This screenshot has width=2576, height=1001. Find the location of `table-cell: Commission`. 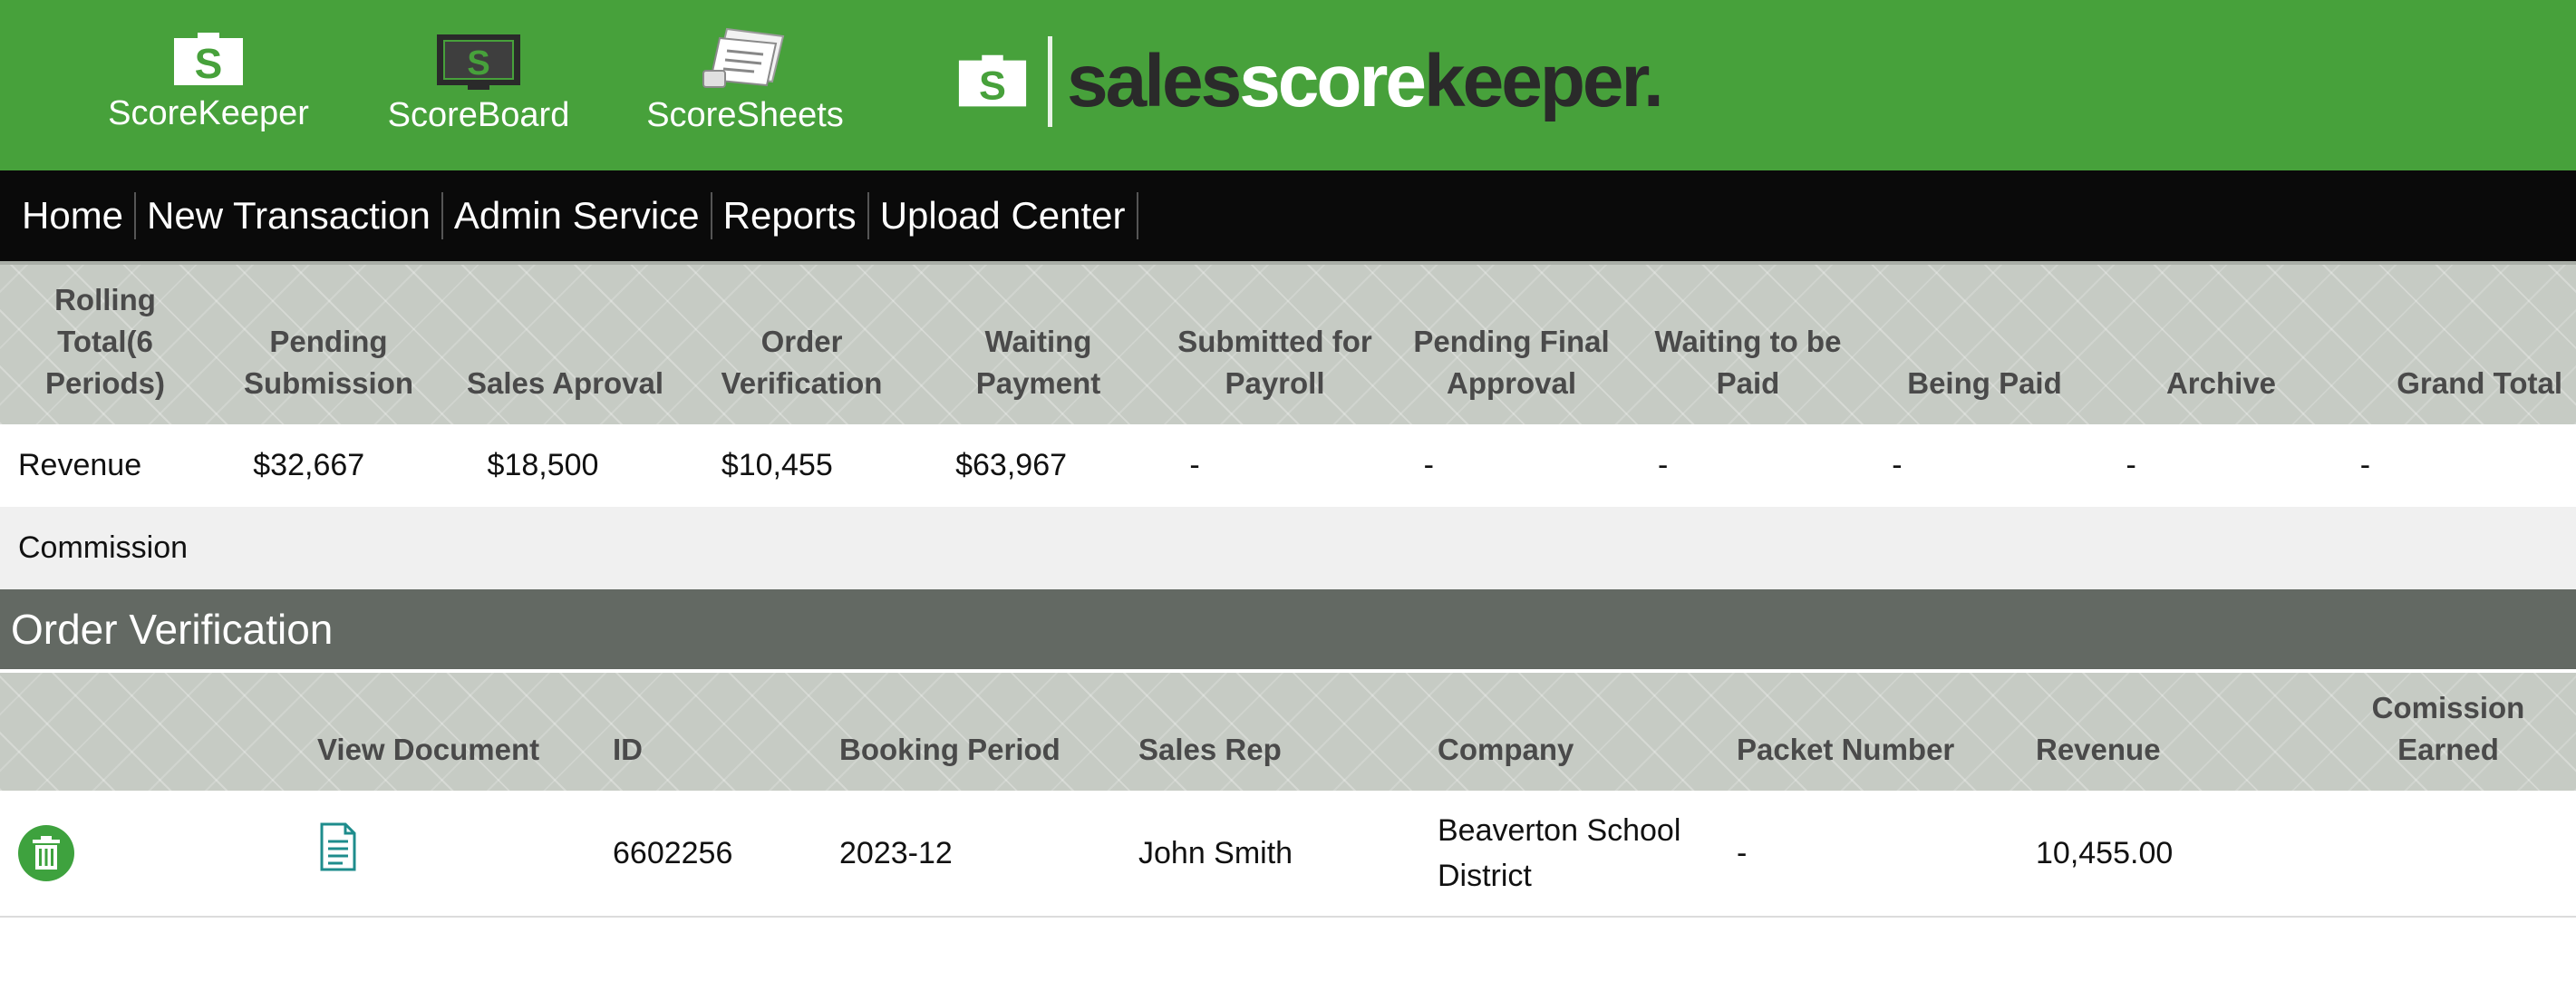

table-cell: Commission is located at coordinates (103, 547).